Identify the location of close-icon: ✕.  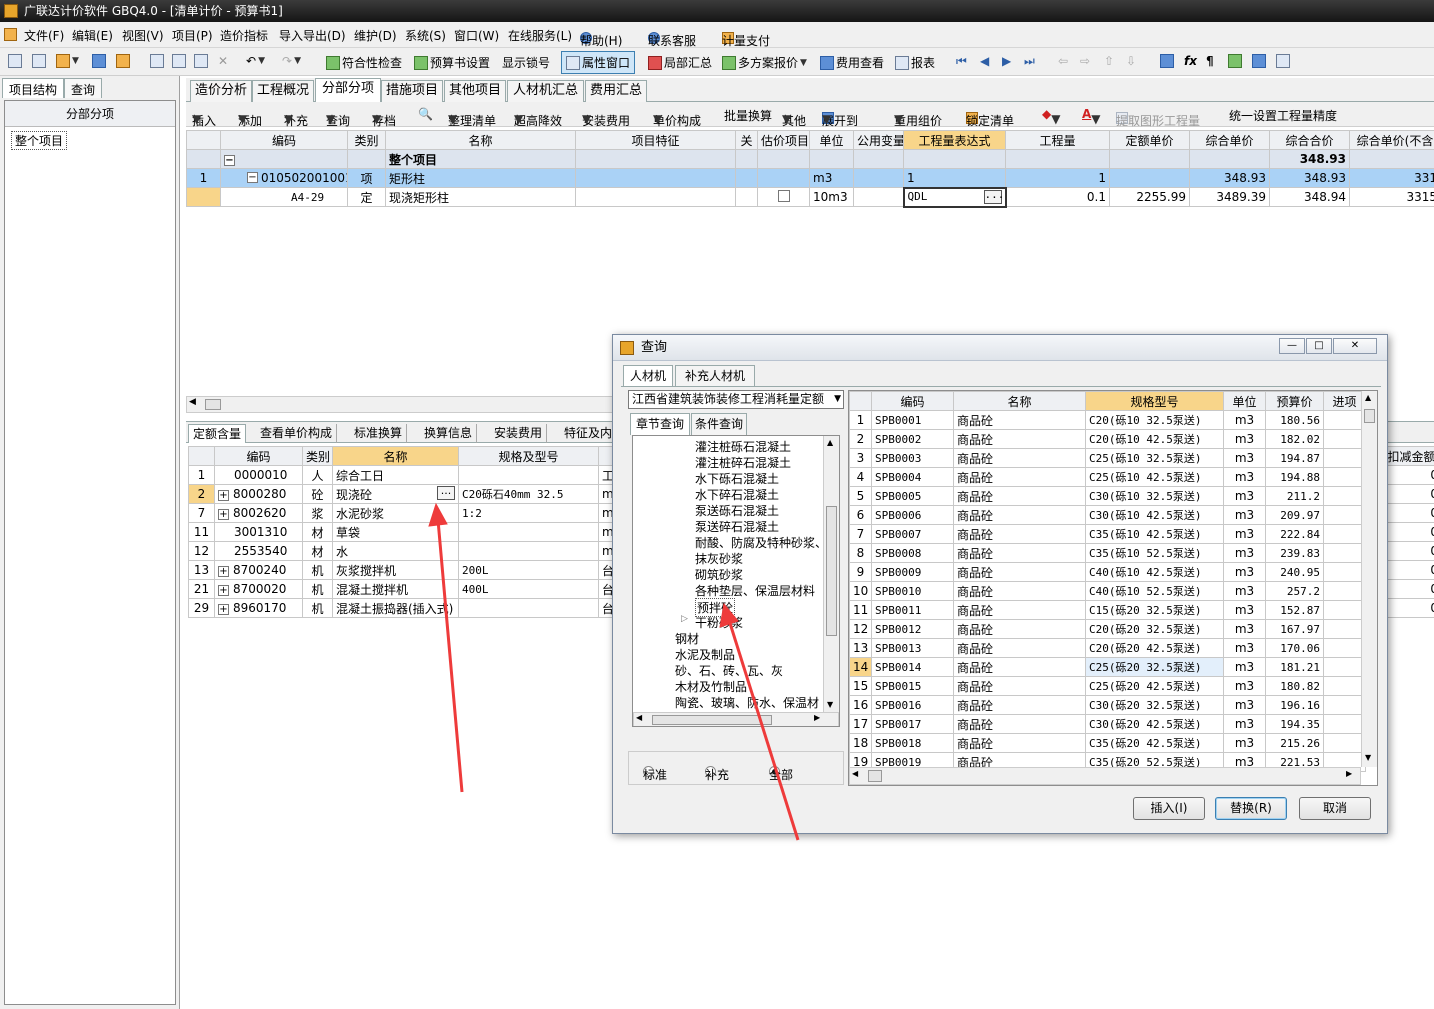
(1355, 346).